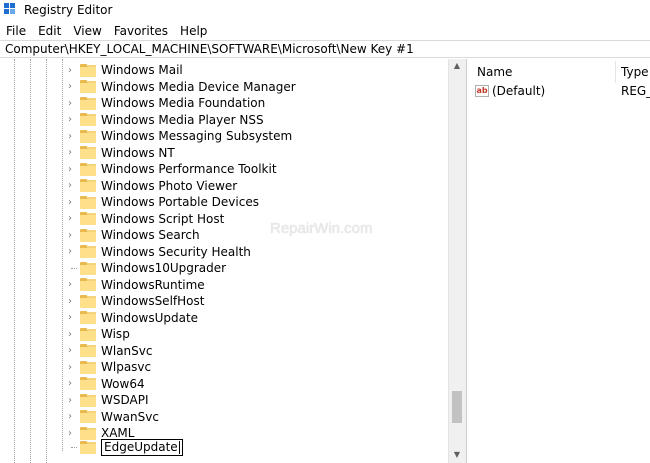 This screenshot has height=463, width=650. I want to click on tree-item: › Windows Mail, so click(123, 70).